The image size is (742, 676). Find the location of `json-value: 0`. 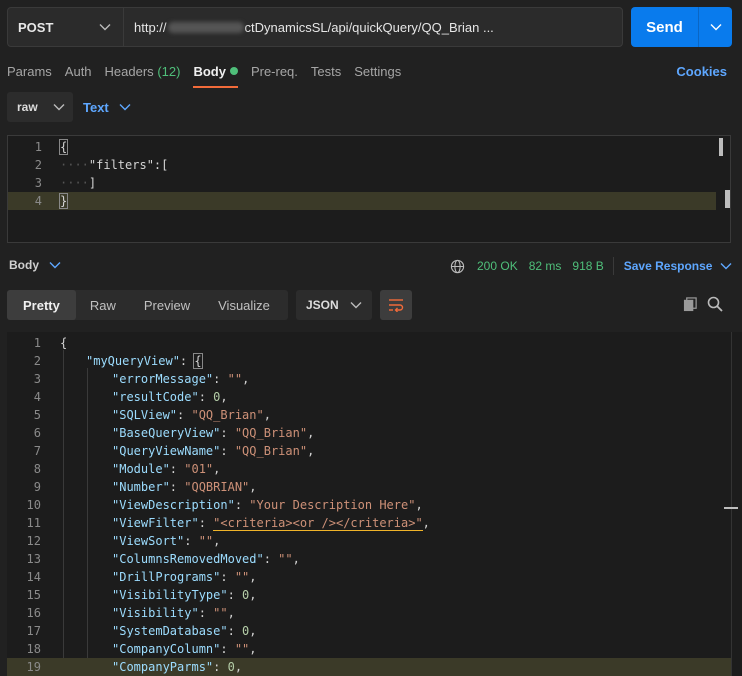

json-value: 0 is located at coordinates (231, 667).